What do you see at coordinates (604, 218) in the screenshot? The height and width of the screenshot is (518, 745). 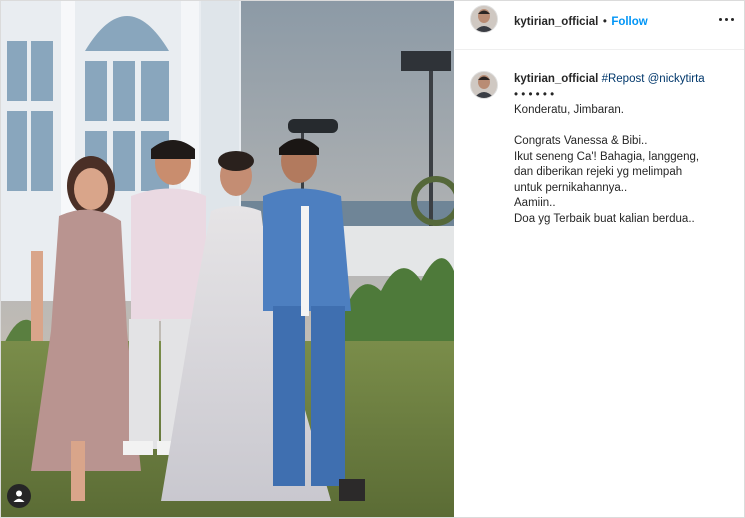 I see `caption-line: Doa yg Terbaik buat kalian berdua..` at bounding box center [604, 218].